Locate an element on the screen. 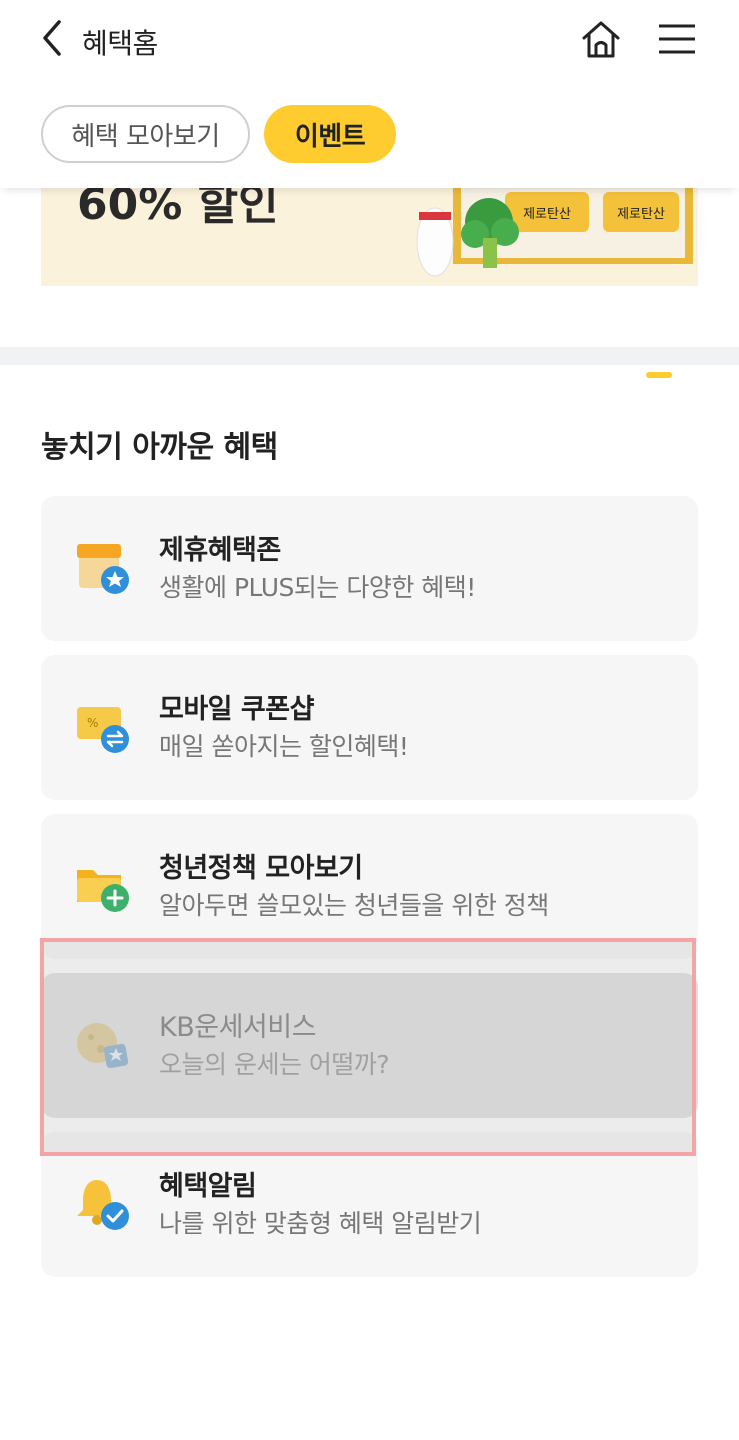  home-icon is located at coordinates (601, 39).